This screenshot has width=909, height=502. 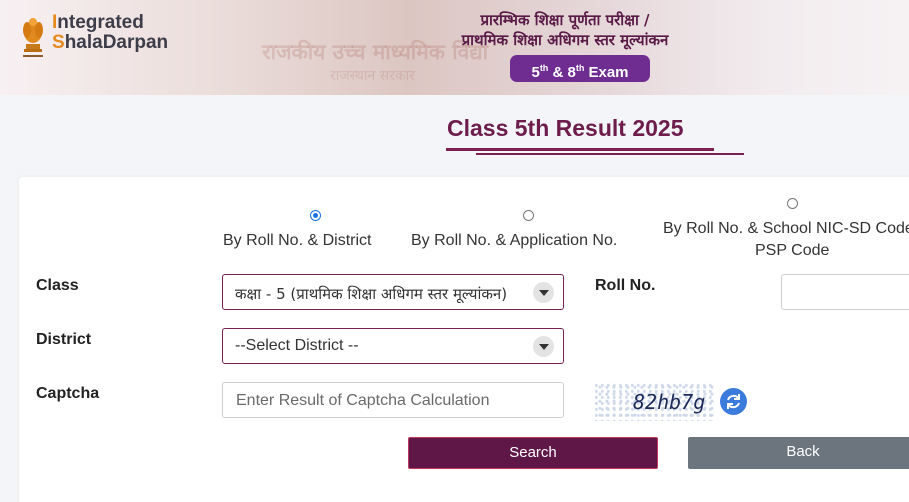 What do you see at coordinates (610, 154) in the screenshot?
I see `title-underline-secondary` at bounding box center [610, 154].